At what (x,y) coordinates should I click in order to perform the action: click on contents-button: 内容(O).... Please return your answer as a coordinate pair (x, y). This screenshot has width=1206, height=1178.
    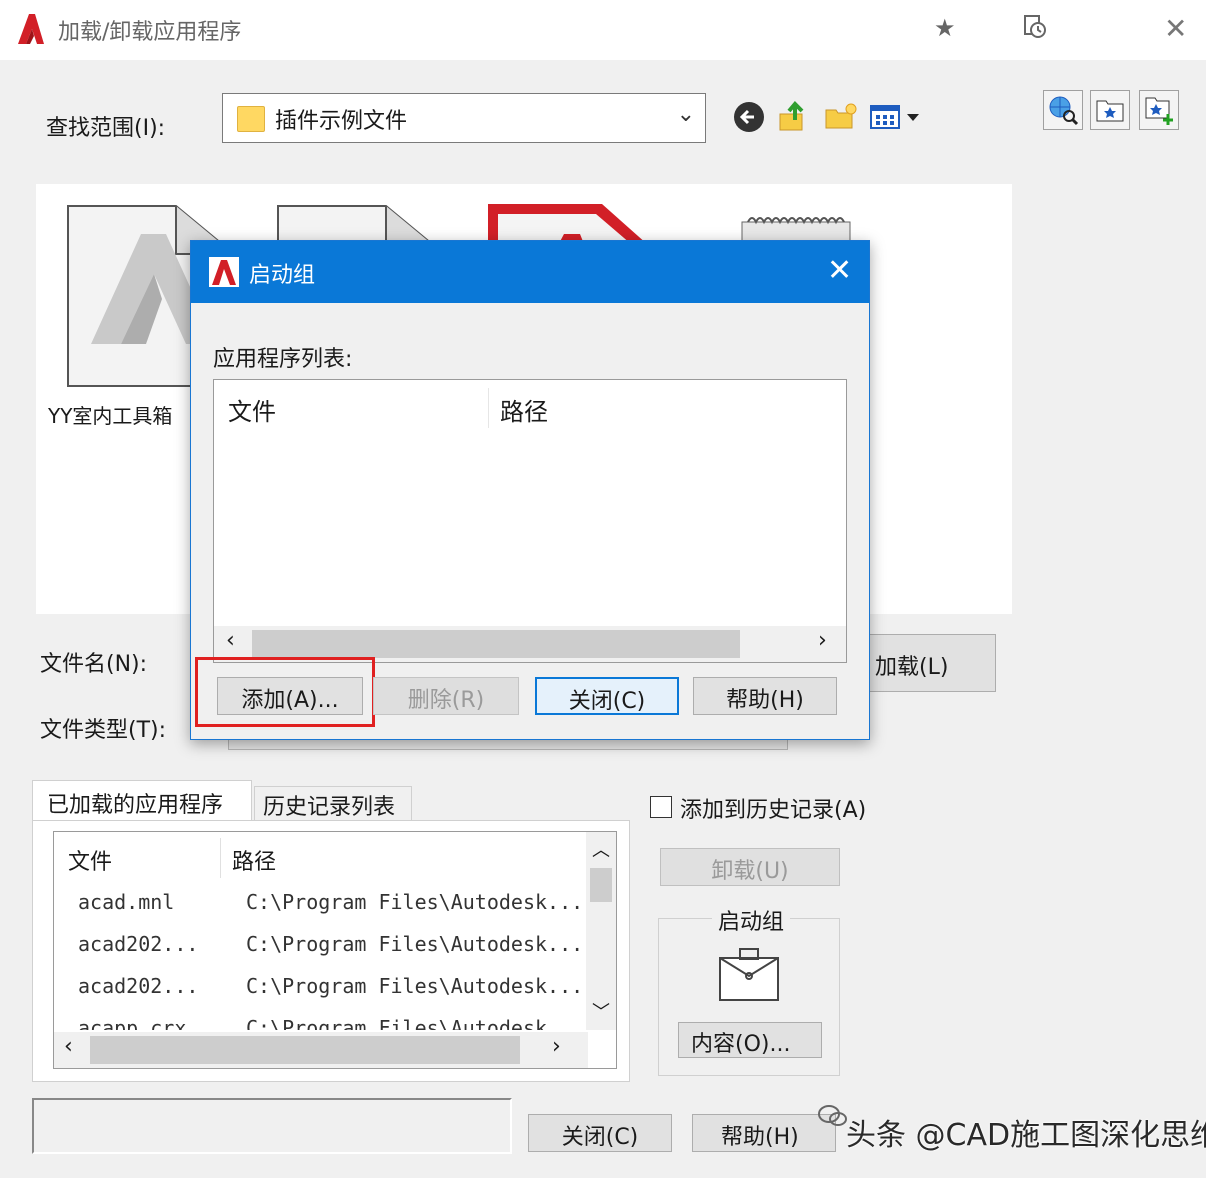
    Looking at the image, I should click on (750, 1040).